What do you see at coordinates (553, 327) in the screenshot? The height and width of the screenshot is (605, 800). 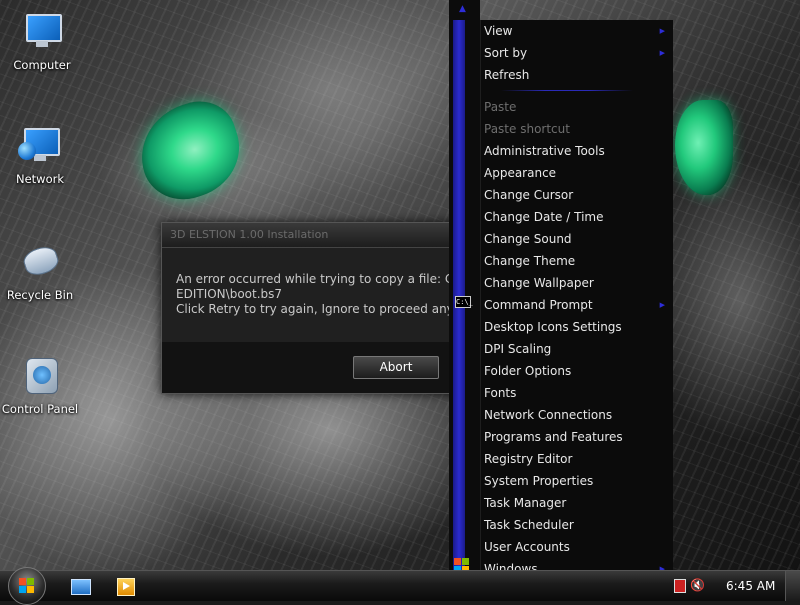 I see `menu-item-label: Desktop Icons Settings` at bounding box center [553, 327].